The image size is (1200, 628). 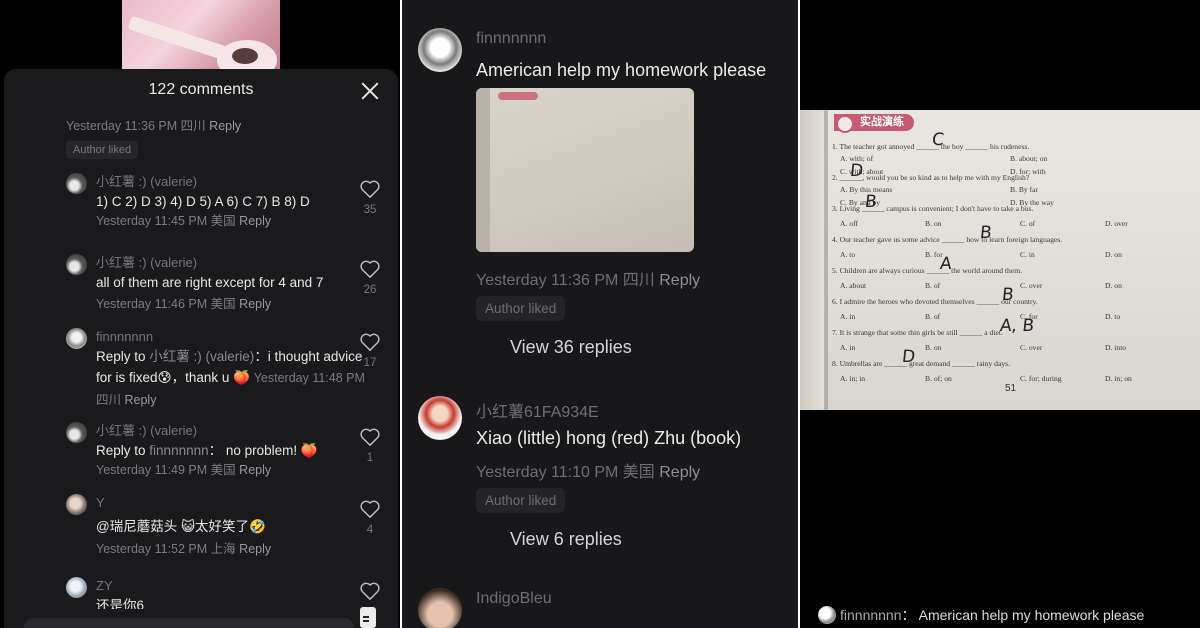 What do you see at coordinates (201, 35) in the screenshot?
I see `video-thumbnail` at bounding box center [201, 35].